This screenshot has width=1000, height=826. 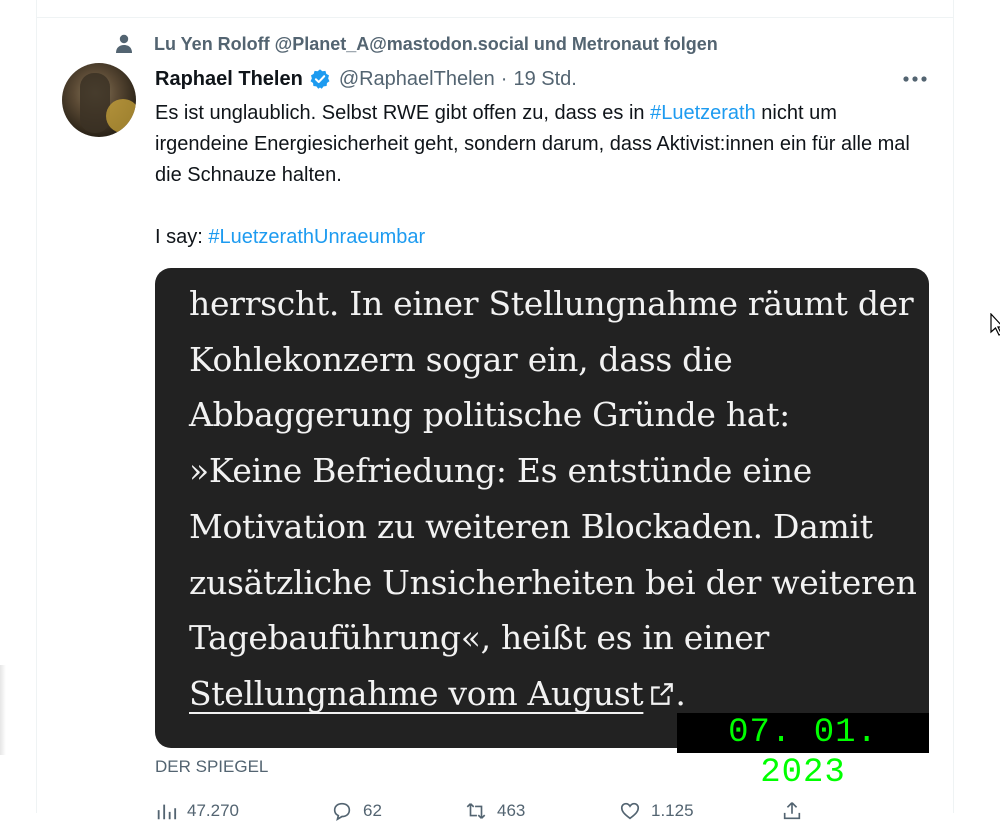 What do you see at coordinates (95, 103) in the screenshot?
I see `avatar-figure` at bounding box center [95, 103].